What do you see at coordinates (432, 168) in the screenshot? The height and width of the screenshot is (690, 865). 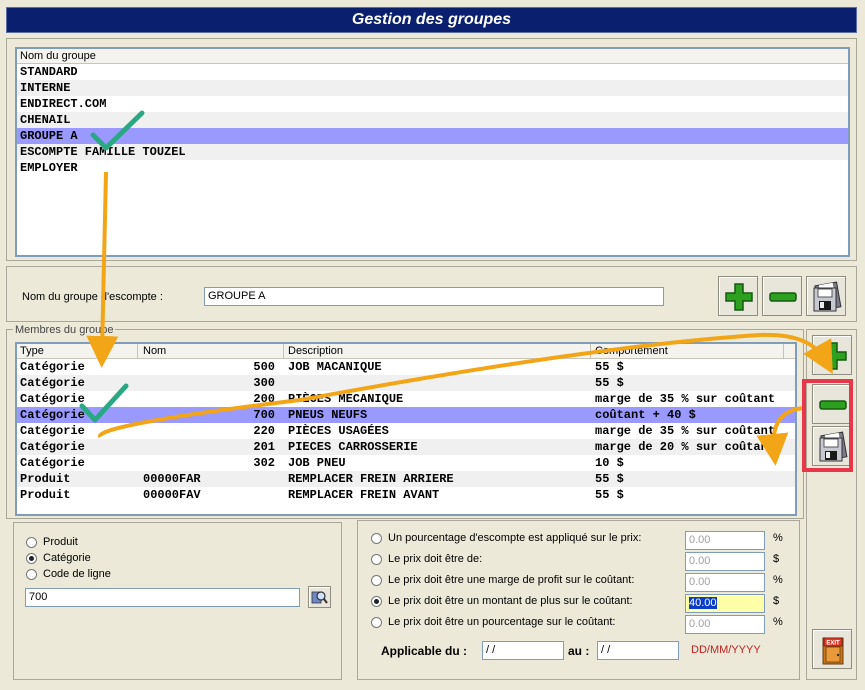 I see `group-list-item: EMPLOYER` at bounding box center [432, 168].